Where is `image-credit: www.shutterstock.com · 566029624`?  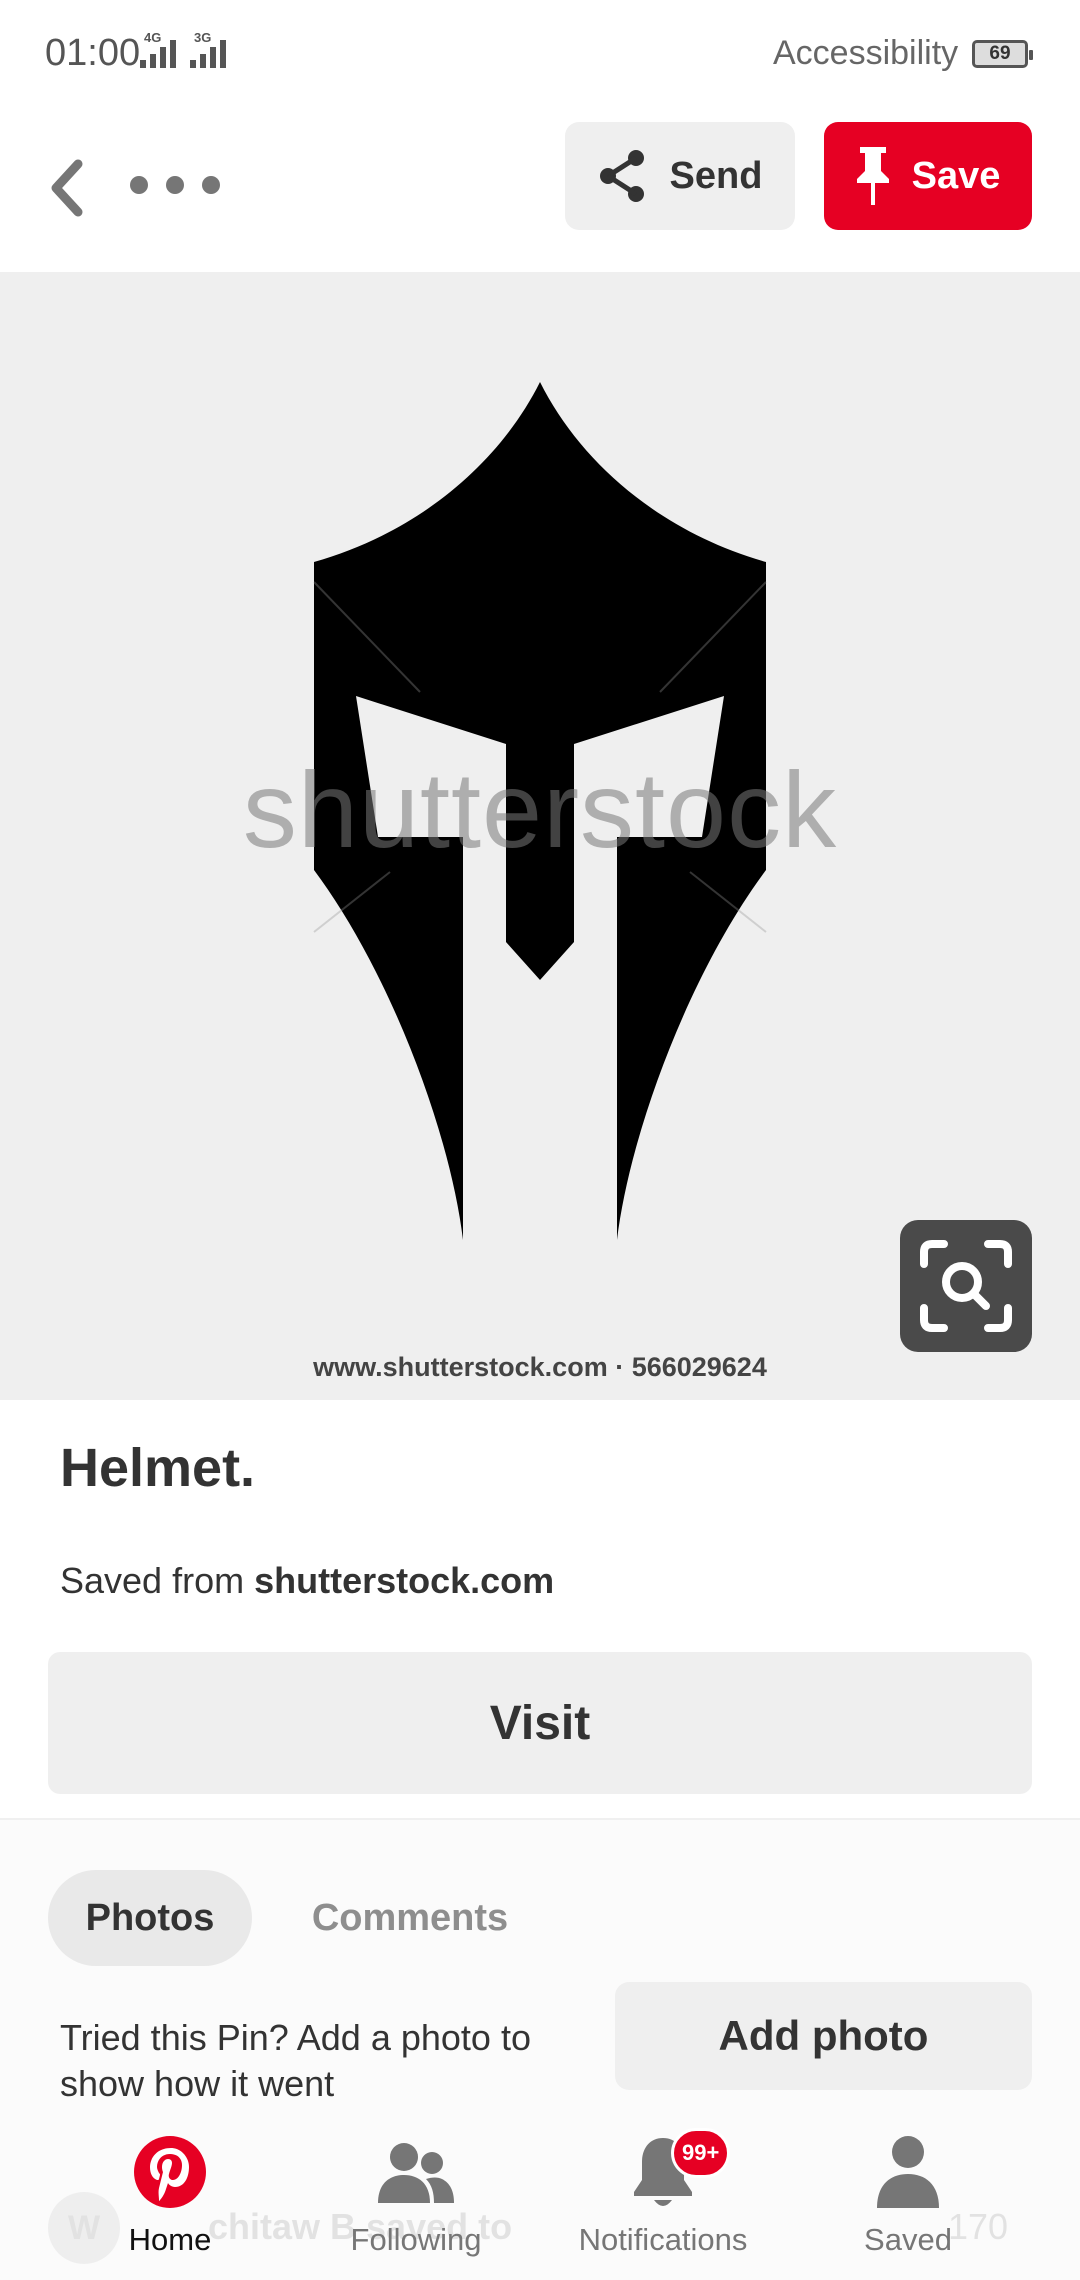 image-credit: www.shutterstock.com · 566029624 is located at coordinates (540, 1367).